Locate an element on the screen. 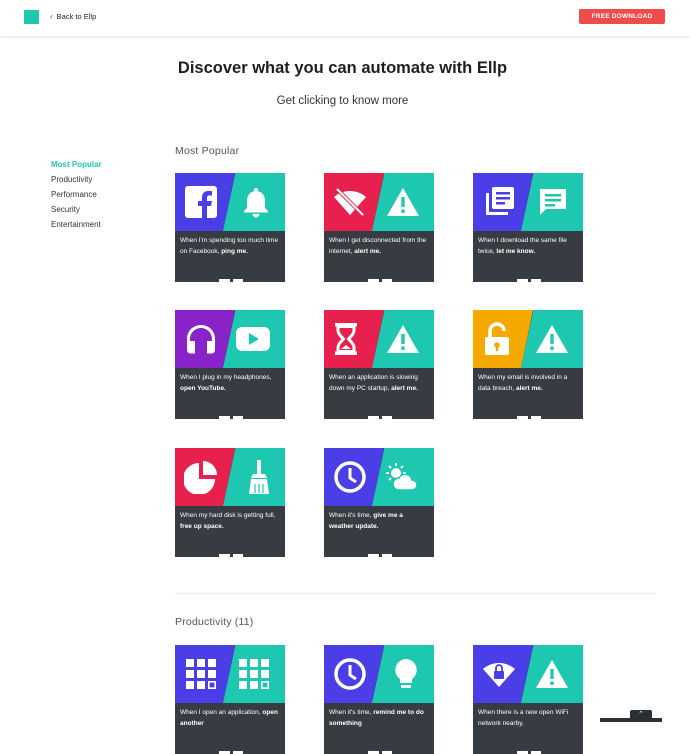 The height and width of the screenshot is (754, 690). weather-icon is located at coordinates (402, 477).